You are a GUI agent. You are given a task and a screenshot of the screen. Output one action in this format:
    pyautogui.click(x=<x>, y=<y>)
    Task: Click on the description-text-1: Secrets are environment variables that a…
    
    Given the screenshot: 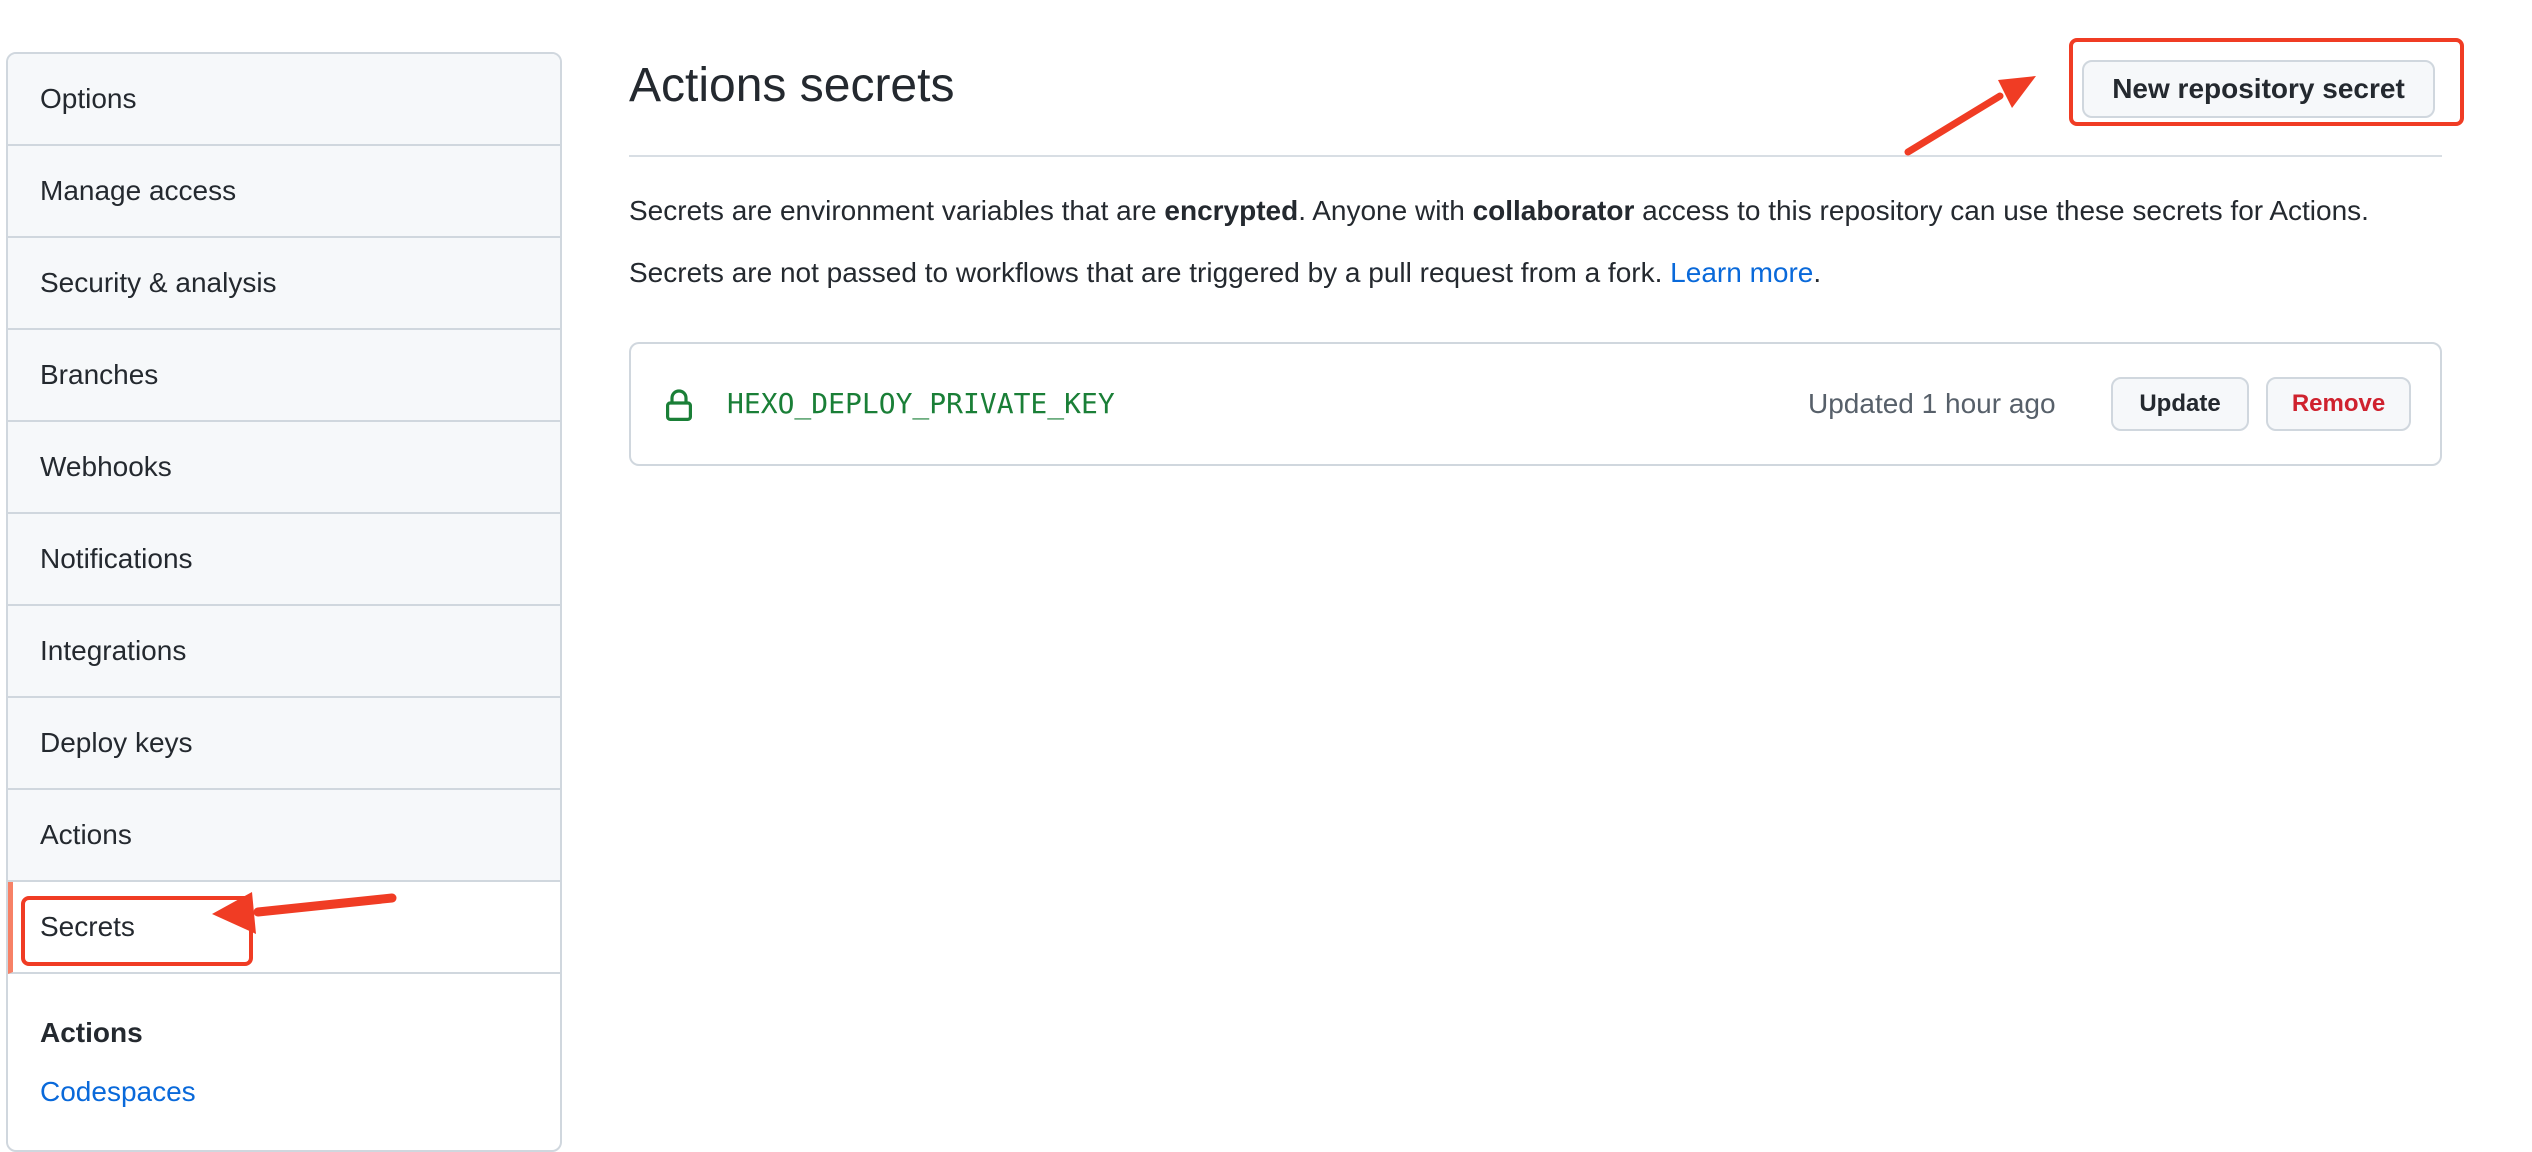 What is the action you would take?
    pyautogui.click(x=897, y=210)
    